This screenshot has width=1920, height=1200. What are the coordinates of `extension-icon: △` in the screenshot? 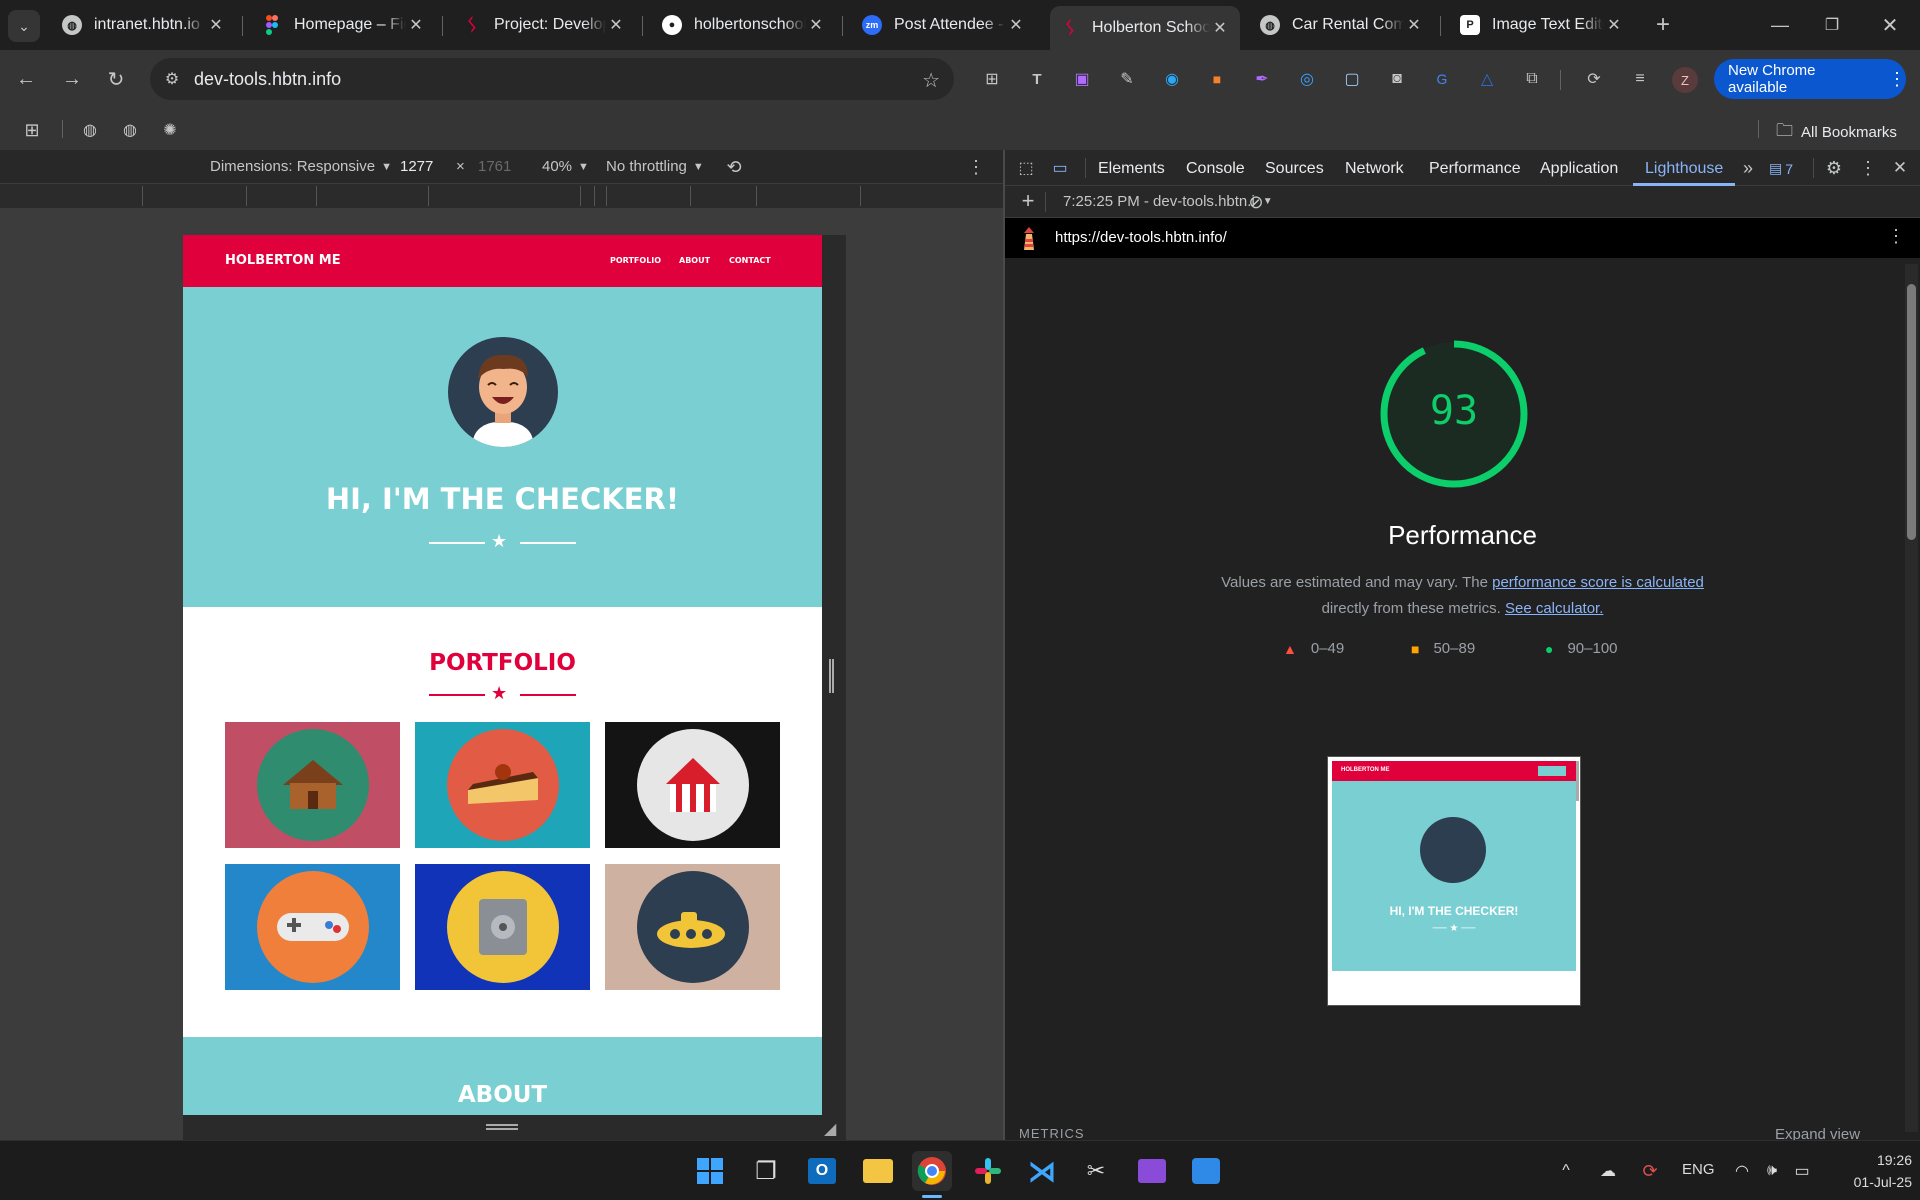 It's located at (1487, 79).